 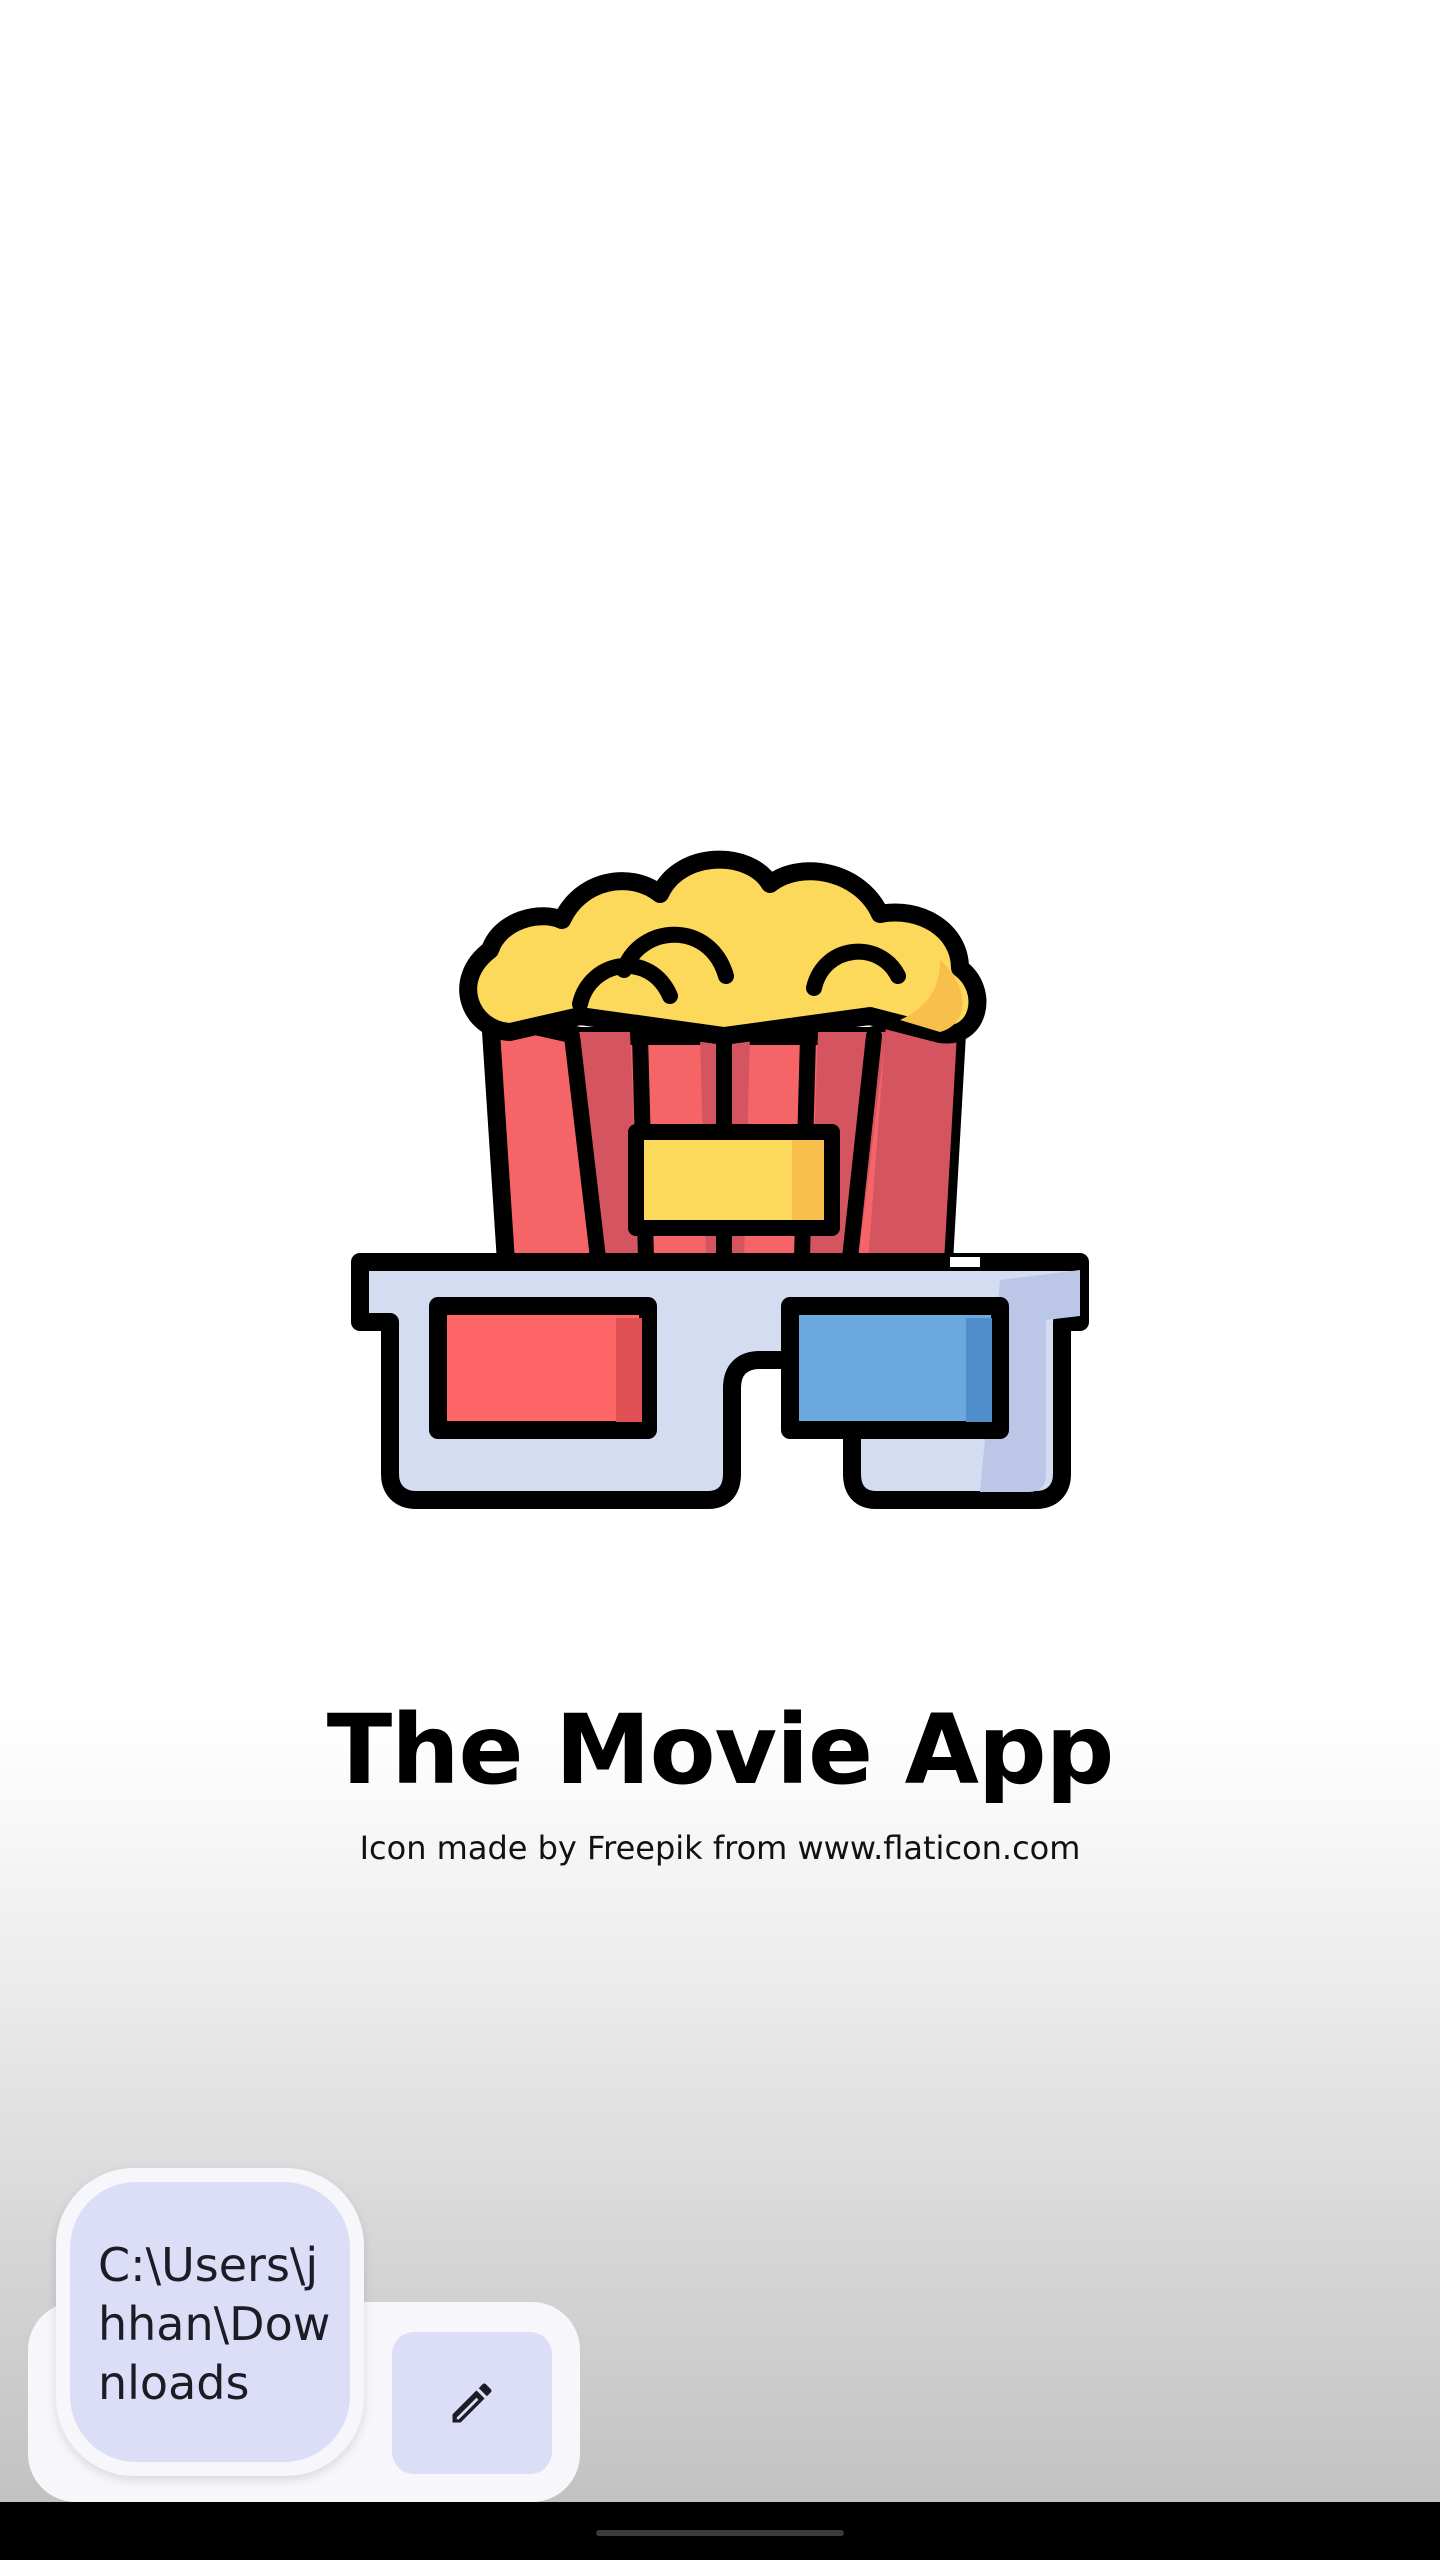 I want to click on file-path-chip-inner: C:\Users\jhhan\Downloads, so click(x=210, y=2322).